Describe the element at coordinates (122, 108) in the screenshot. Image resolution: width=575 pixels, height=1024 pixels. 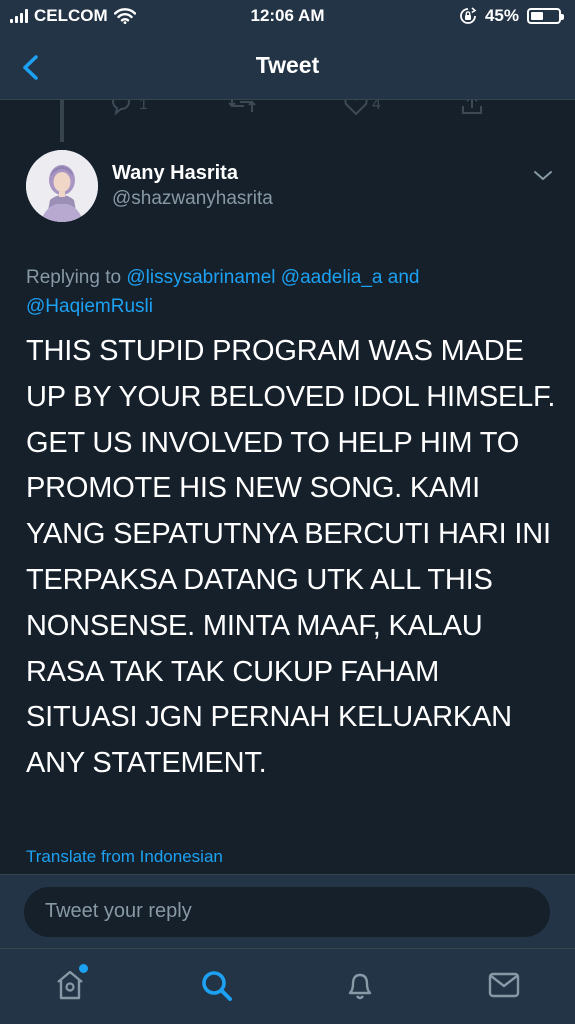
I see `reply-icon` at that location.